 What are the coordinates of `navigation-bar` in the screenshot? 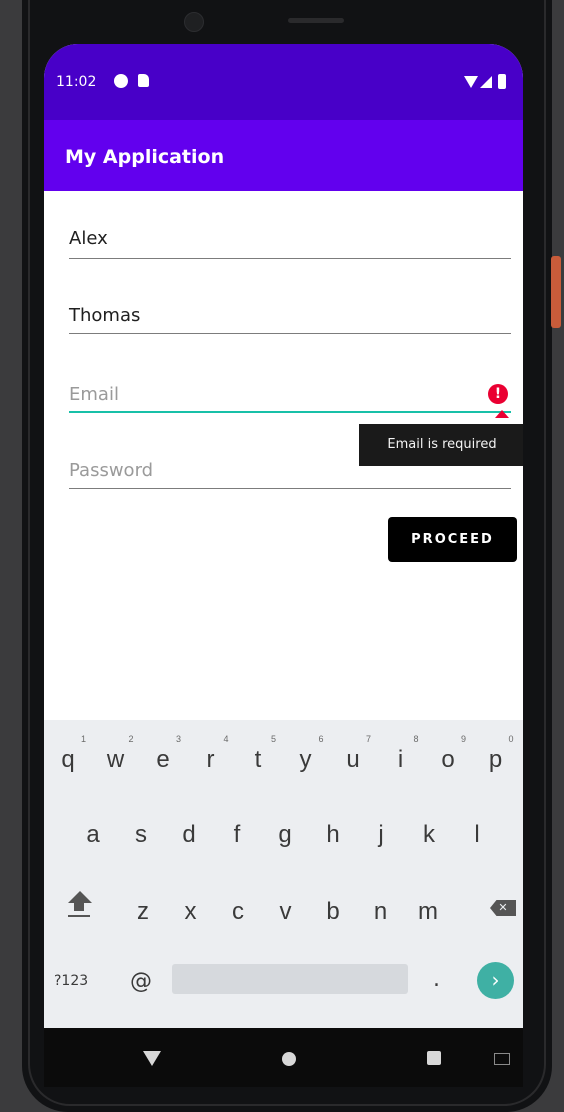 It's located at (283, 1057).